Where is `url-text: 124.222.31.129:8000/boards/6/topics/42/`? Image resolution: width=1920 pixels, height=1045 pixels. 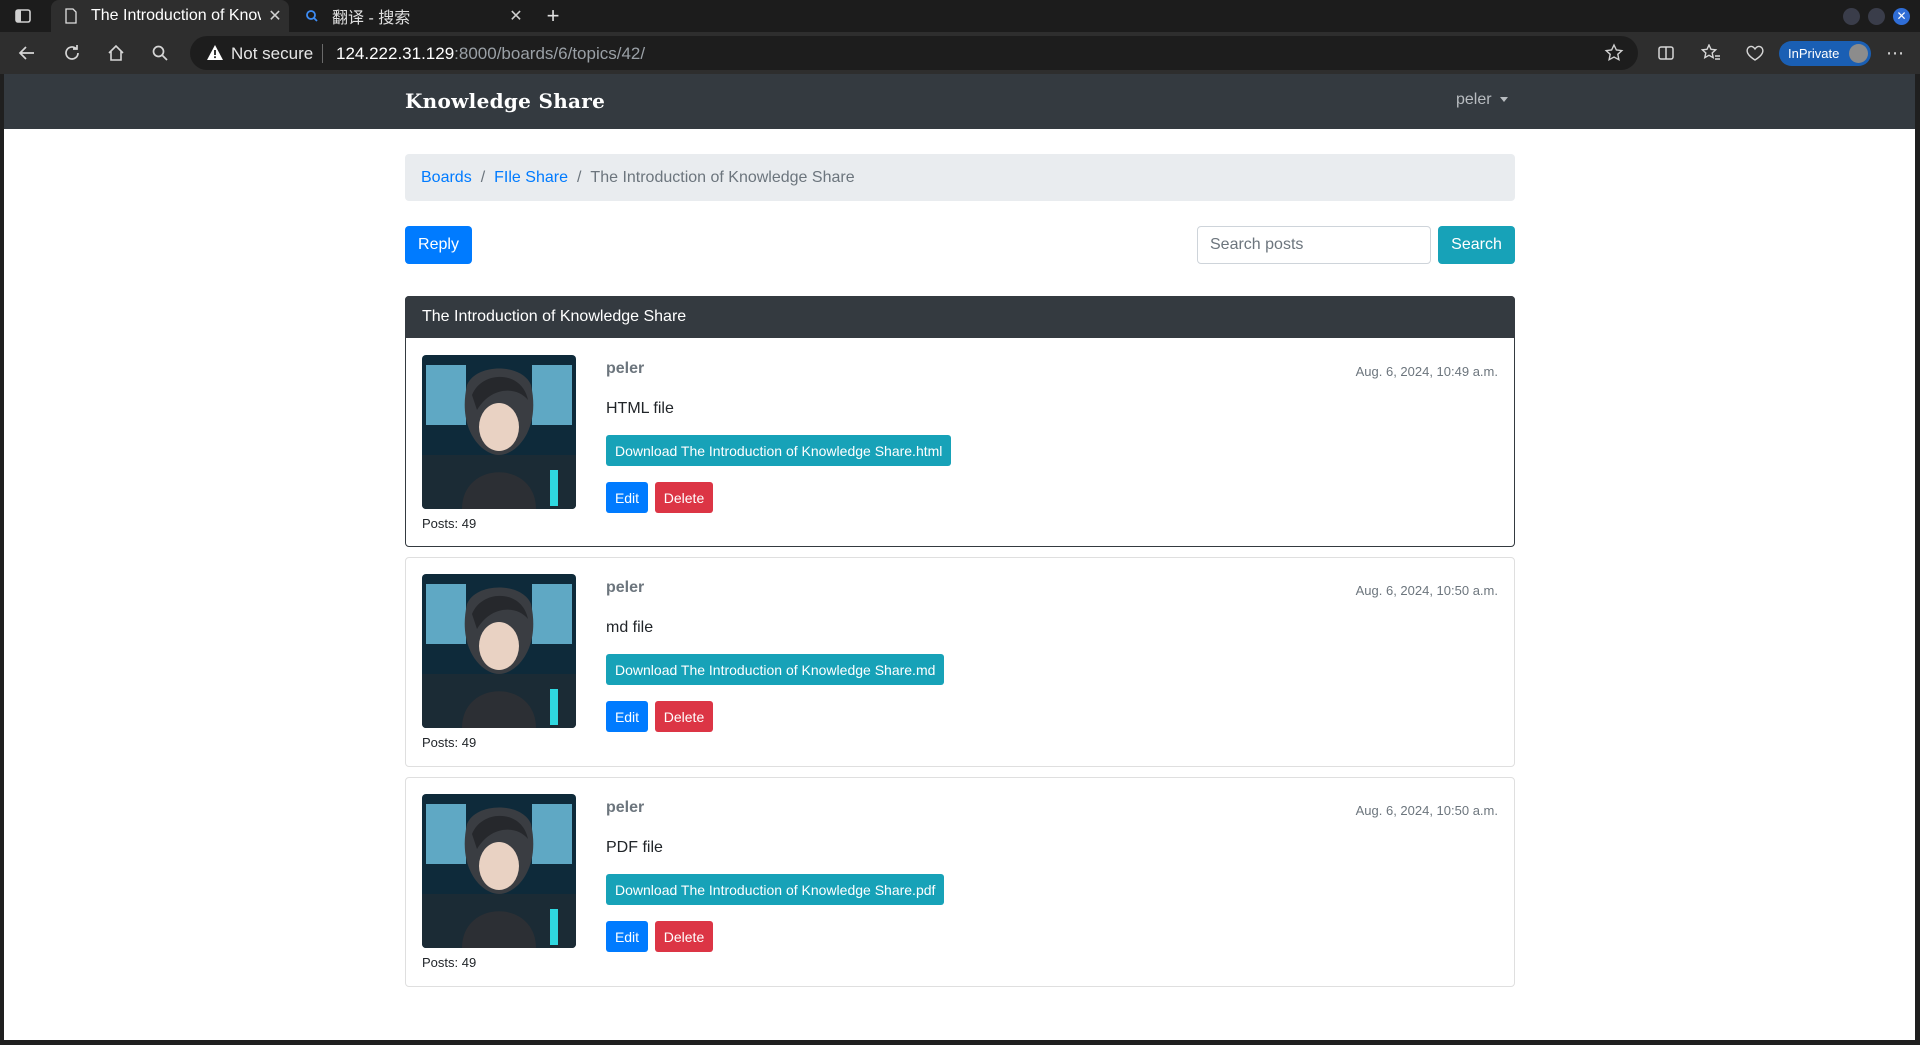 url-text: 124.222.31.129:8000/boards/6/topics/42/ is located at coordinates (490, 54).